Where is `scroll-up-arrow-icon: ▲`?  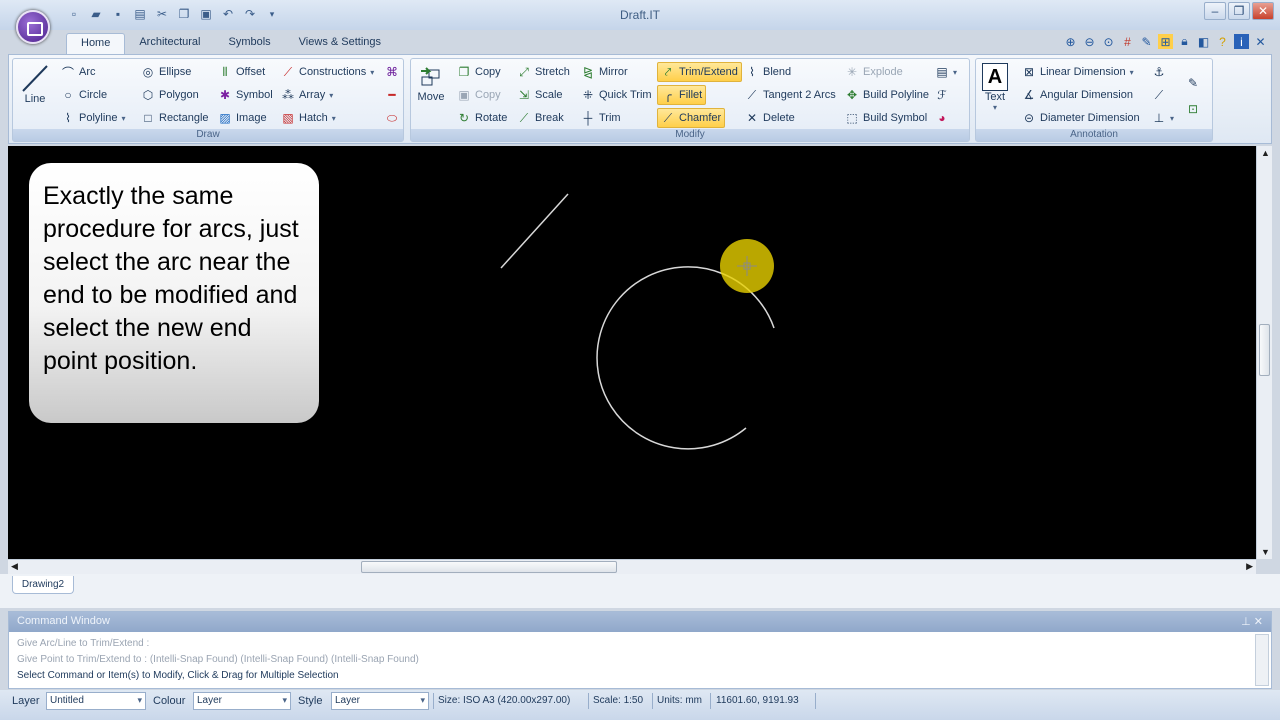
scroll-up-arrow-icon: ▲ is located at coordinates (1265, 153).